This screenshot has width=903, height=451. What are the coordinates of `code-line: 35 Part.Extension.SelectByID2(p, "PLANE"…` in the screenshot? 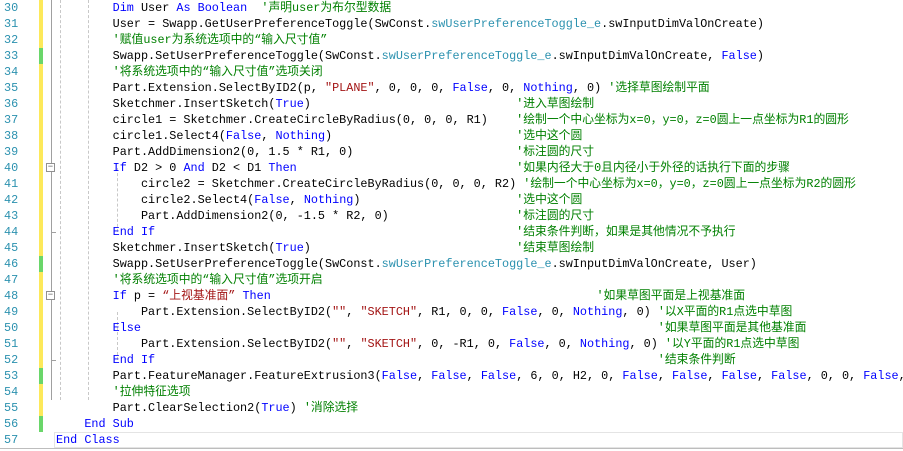 It's located at (451, 88).